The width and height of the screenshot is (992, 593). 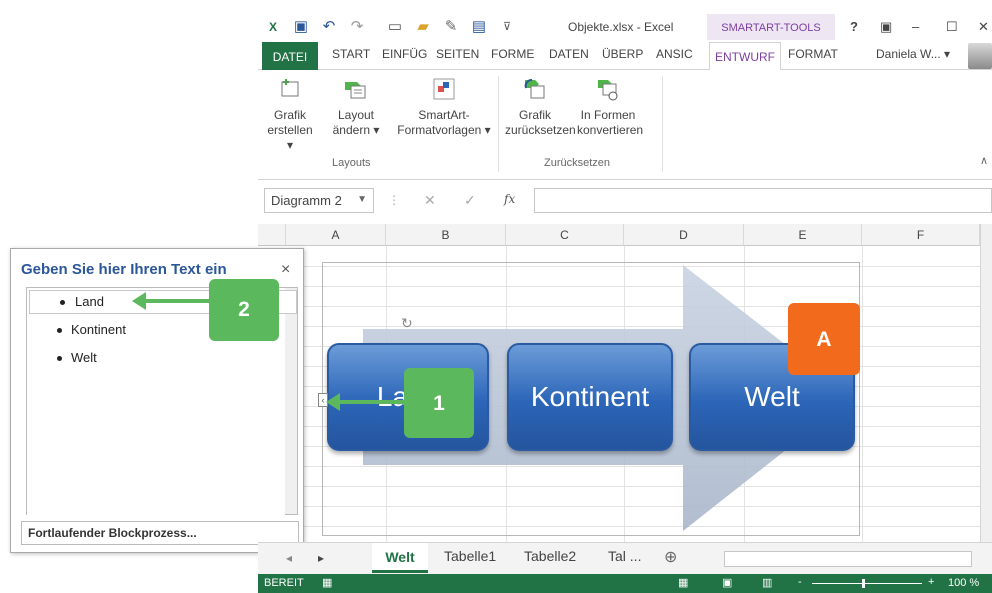 I want to click on page-layout-view-icon: ▣, so click(x=727, y=582).